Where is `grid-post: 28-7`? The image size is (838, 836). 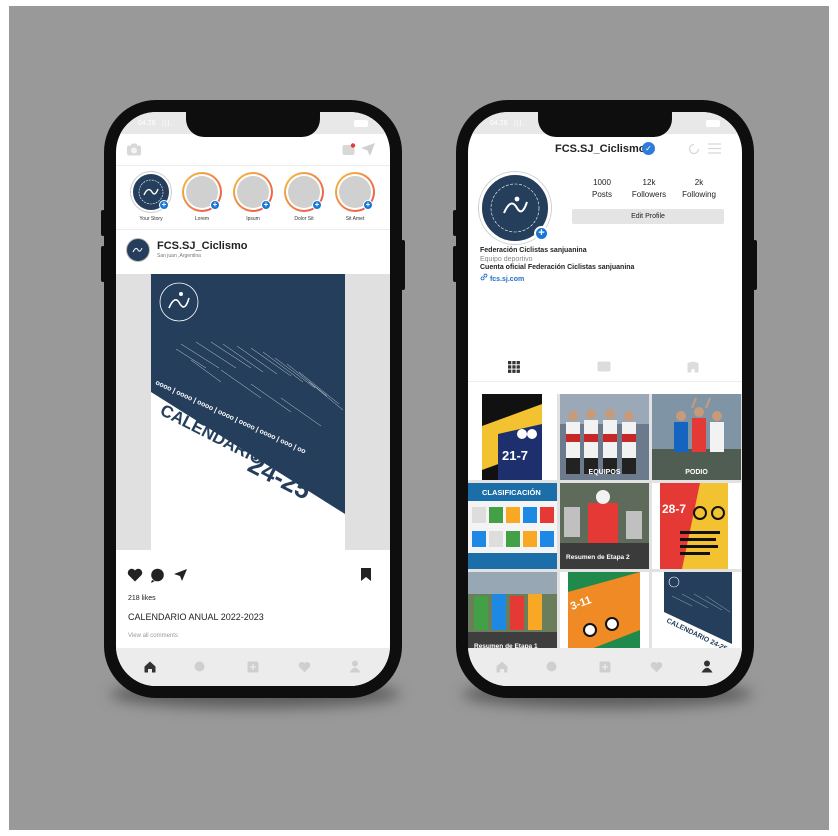 grid-post: 28-7 is located at coordinates (696, 526).